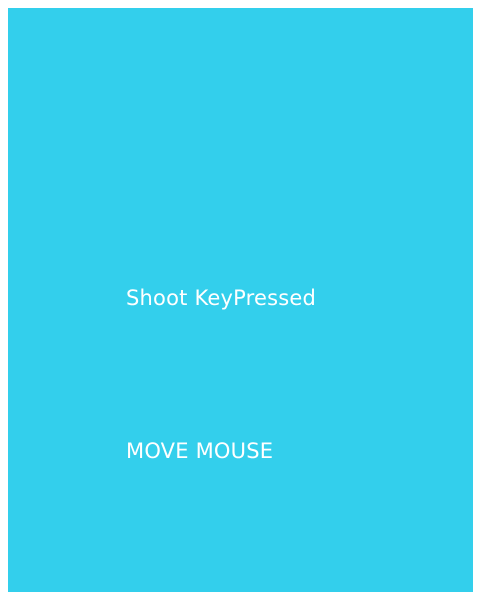 This screenshot has height=600, width=481. What do you see at coordinates (200, 451) in the screenshot?
I see `instruction-text: MOVE MOUSE` at bounding box center [200, 451].